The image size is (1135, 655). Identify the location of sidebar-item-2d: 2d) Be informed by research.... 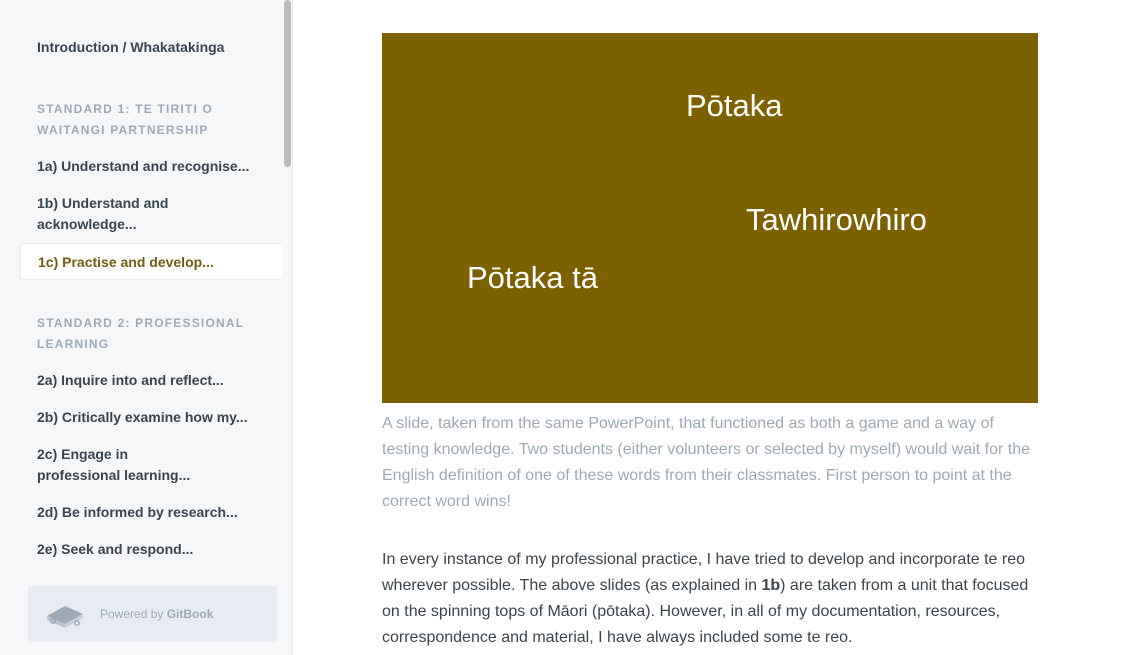
(151, 512).